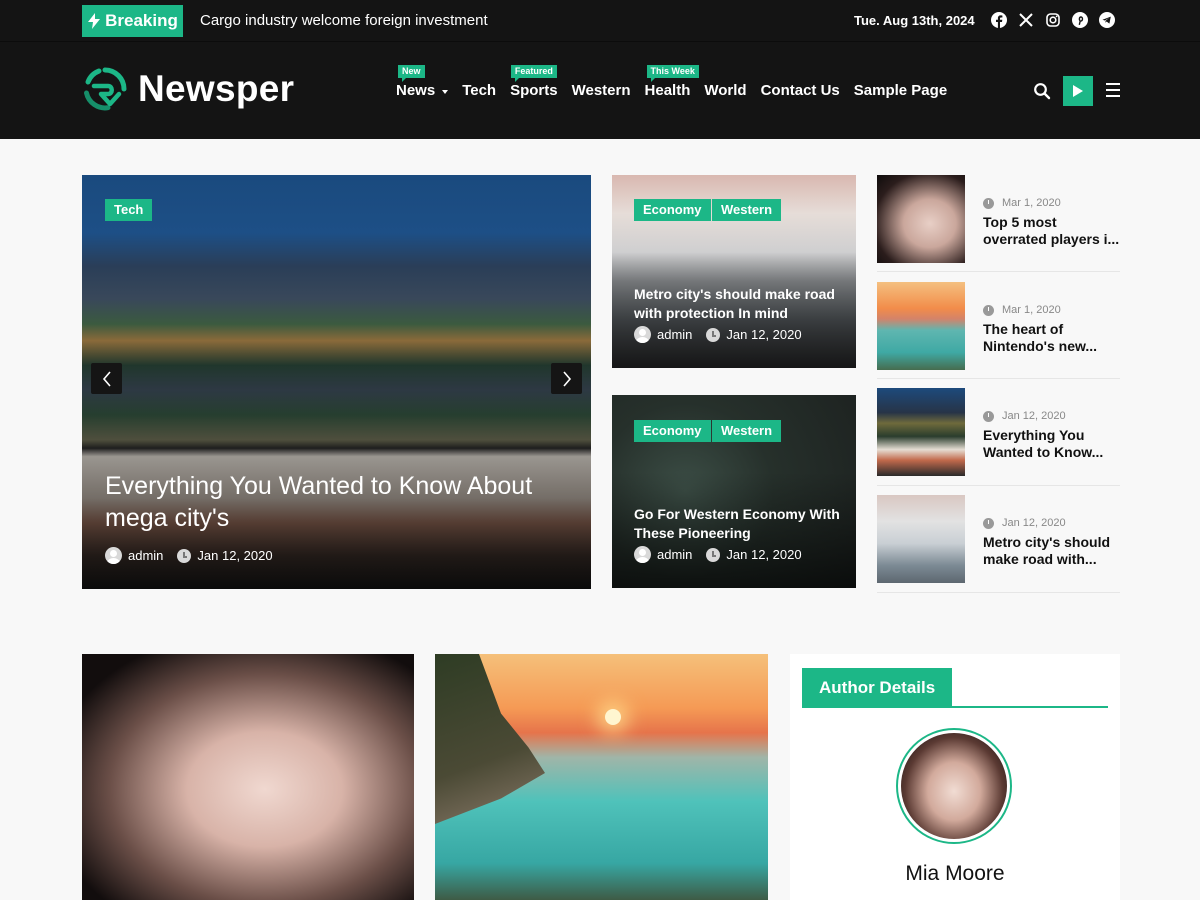 Image resolution: width=1200 pixels, height=900 pixels. I want to click on image-detail, so click(613, 717).